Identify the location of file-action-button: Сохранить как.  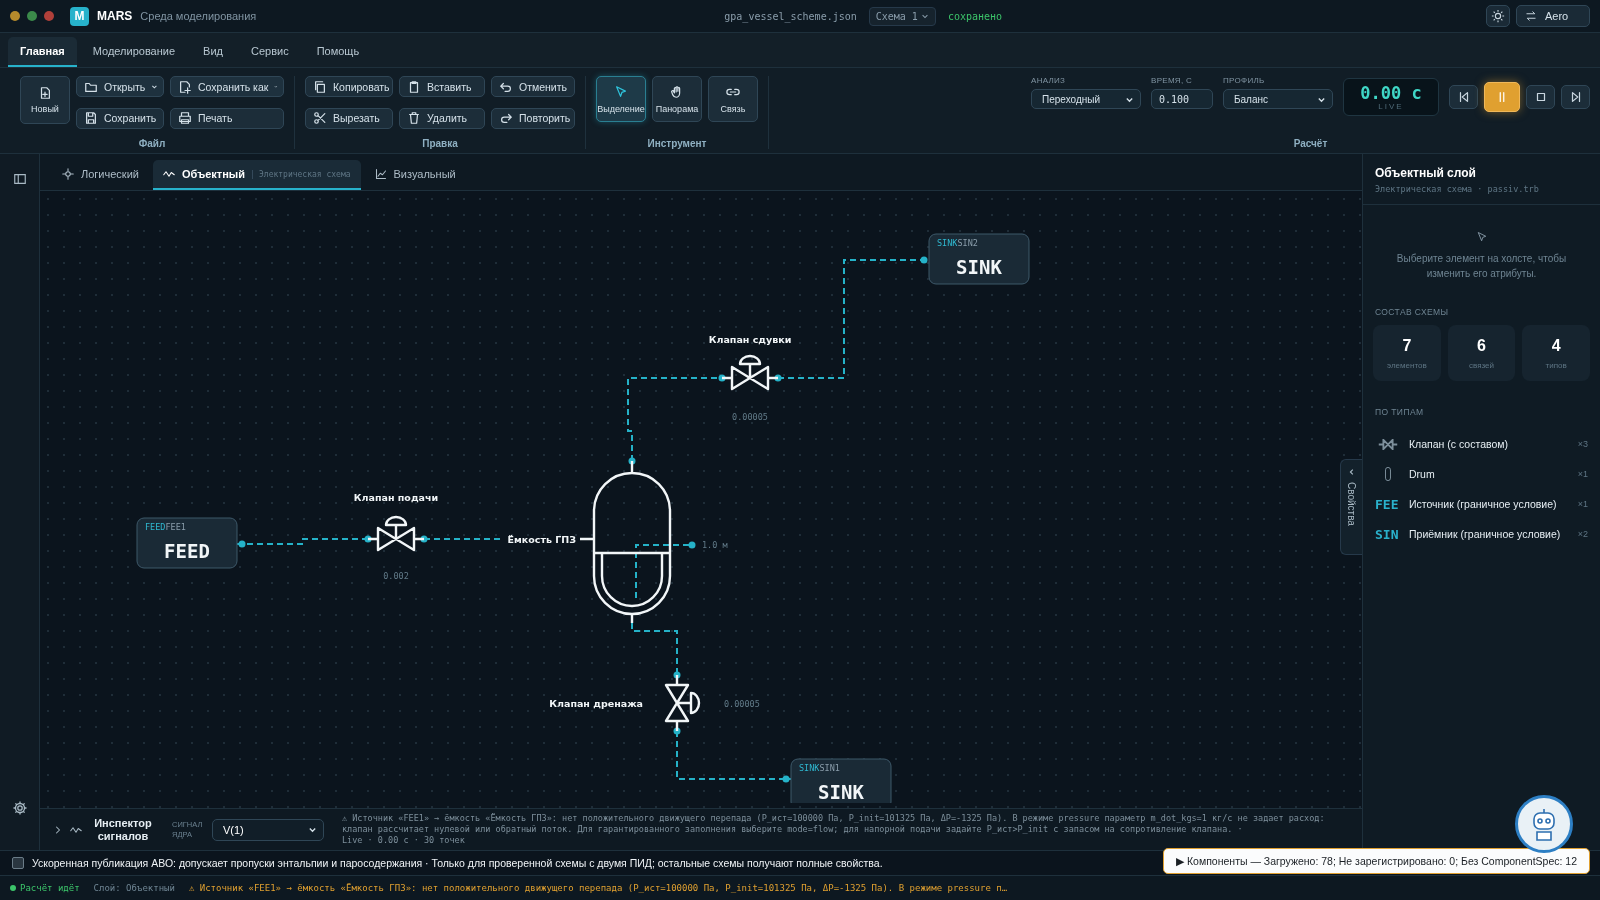
(227, 86).